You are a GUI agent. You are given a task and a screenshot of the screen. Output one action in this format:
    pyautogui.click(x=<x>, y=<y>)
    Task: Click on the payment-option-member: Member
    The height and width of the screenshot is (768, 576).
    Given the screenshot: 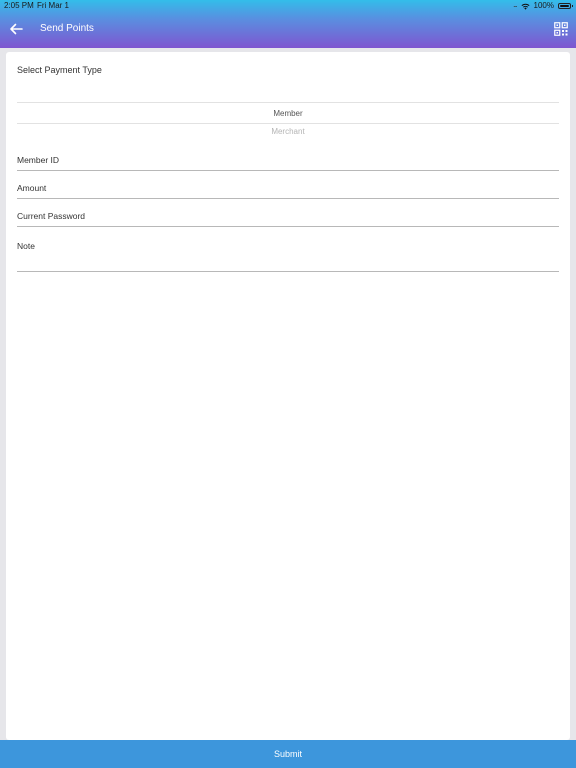 What is the action you would take?
    pyautogui.click(x=288, y=113)
    